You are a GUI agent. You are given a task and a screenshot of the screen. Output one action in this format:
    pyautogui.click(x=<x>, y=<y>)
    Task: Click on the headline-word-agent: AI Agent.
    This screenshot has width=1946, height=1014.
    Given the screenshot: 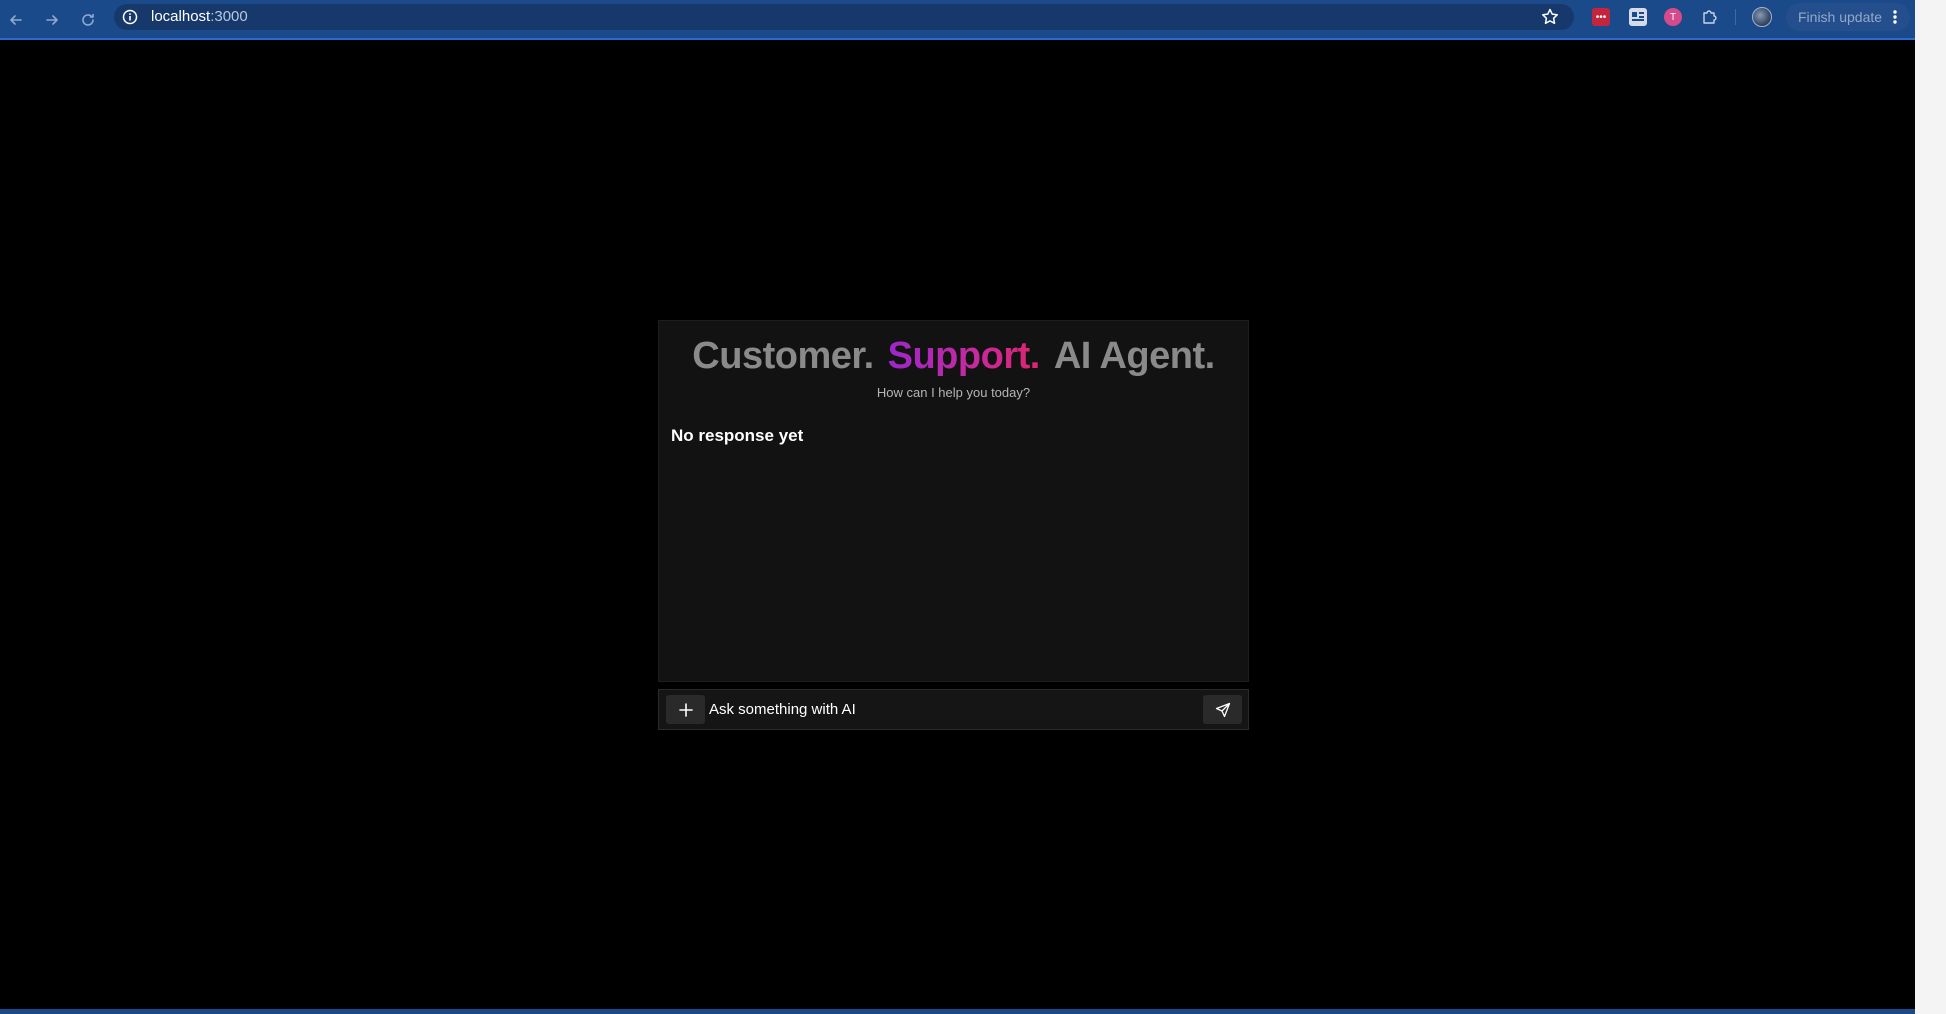 What is the action you would take?
    pyautogui.click(x=1134, y=356)
    